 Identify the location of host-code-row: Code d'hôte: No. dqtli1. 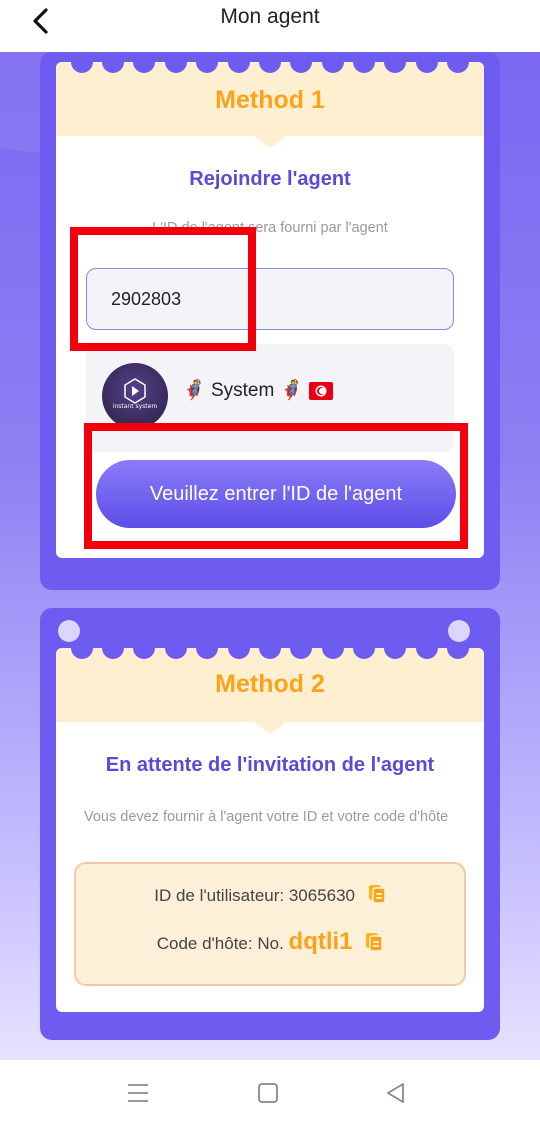
(270, 942).